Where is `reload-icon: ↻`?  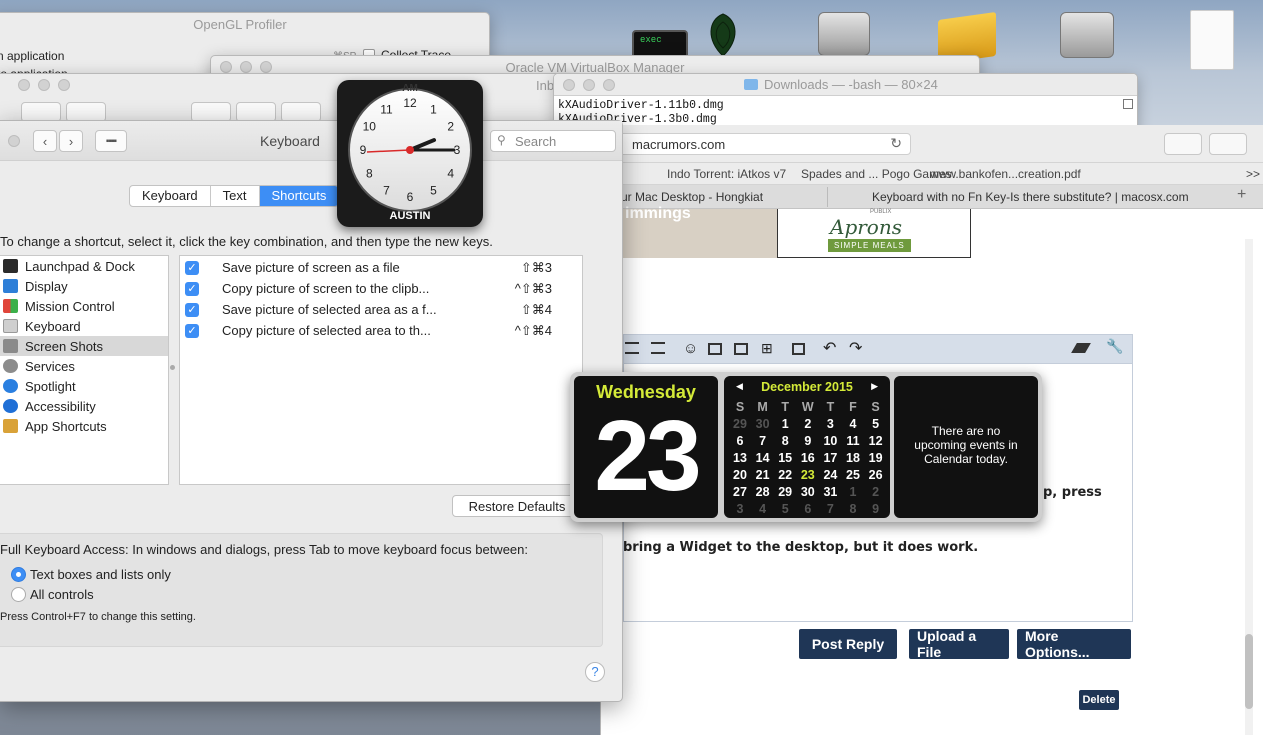
reload-icon: ↻ is located at coordinates (896, 143).